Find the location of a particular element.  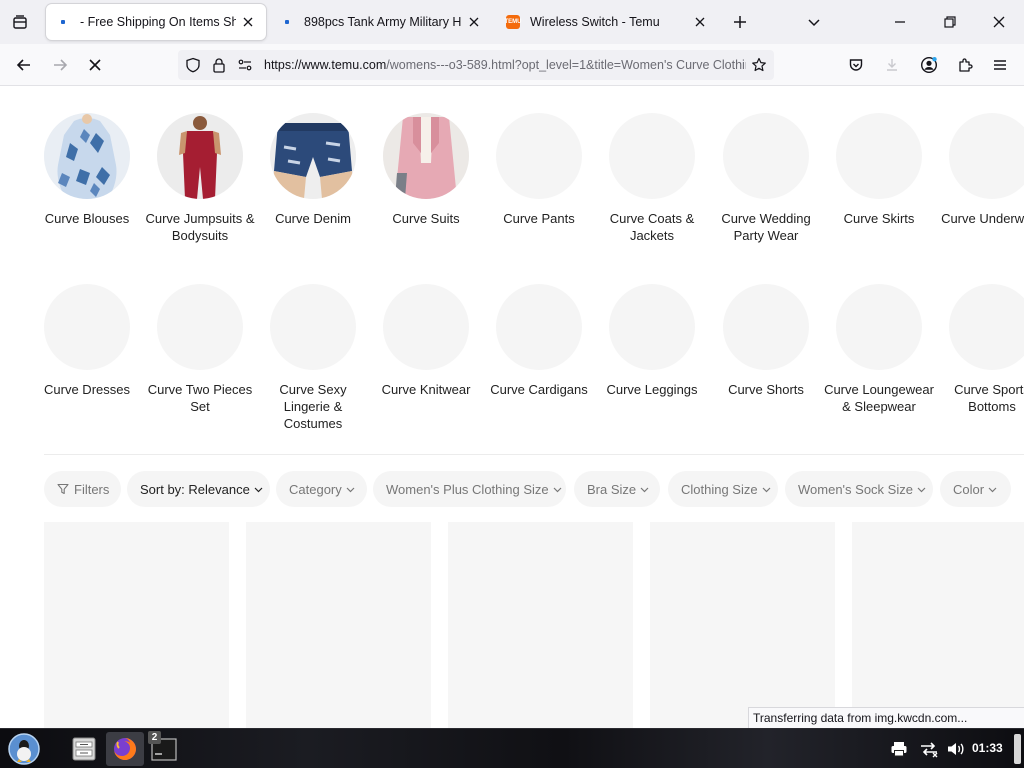

chip-label: Women's Plus Clothing Size is located at coordinates (467, 489).